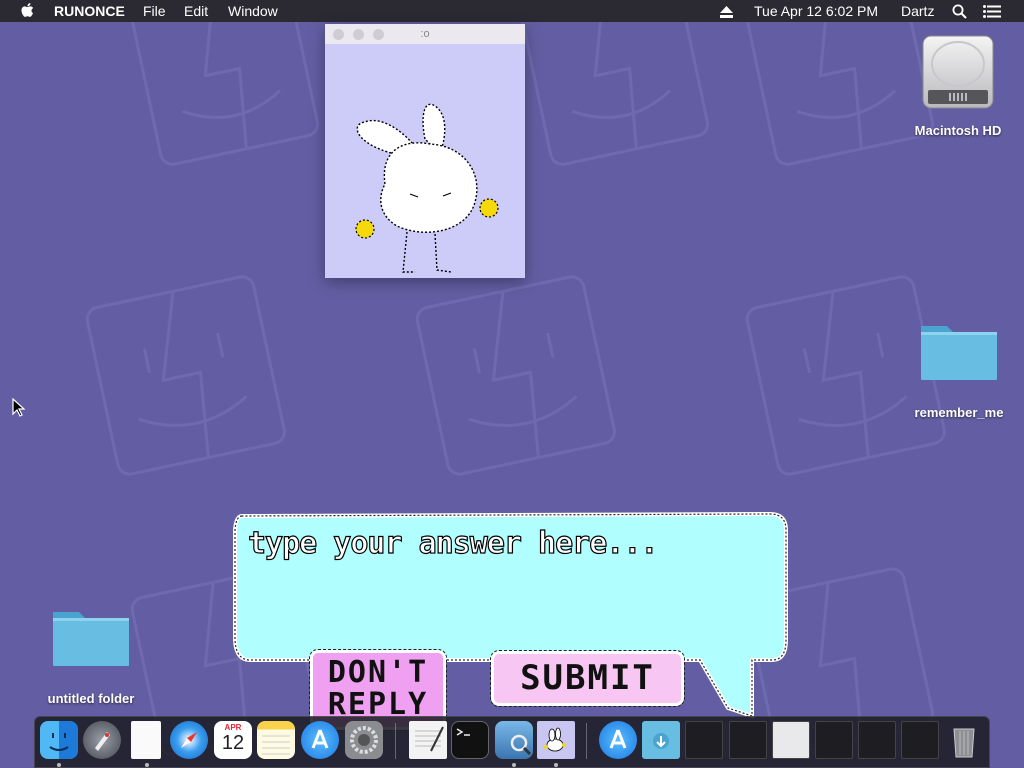 The height and width of the screenshot is (768, 1024). What do you see at coordinates (189, 740) in the screenshot?
I see `safari-icon` at bounding box center [189, 740].